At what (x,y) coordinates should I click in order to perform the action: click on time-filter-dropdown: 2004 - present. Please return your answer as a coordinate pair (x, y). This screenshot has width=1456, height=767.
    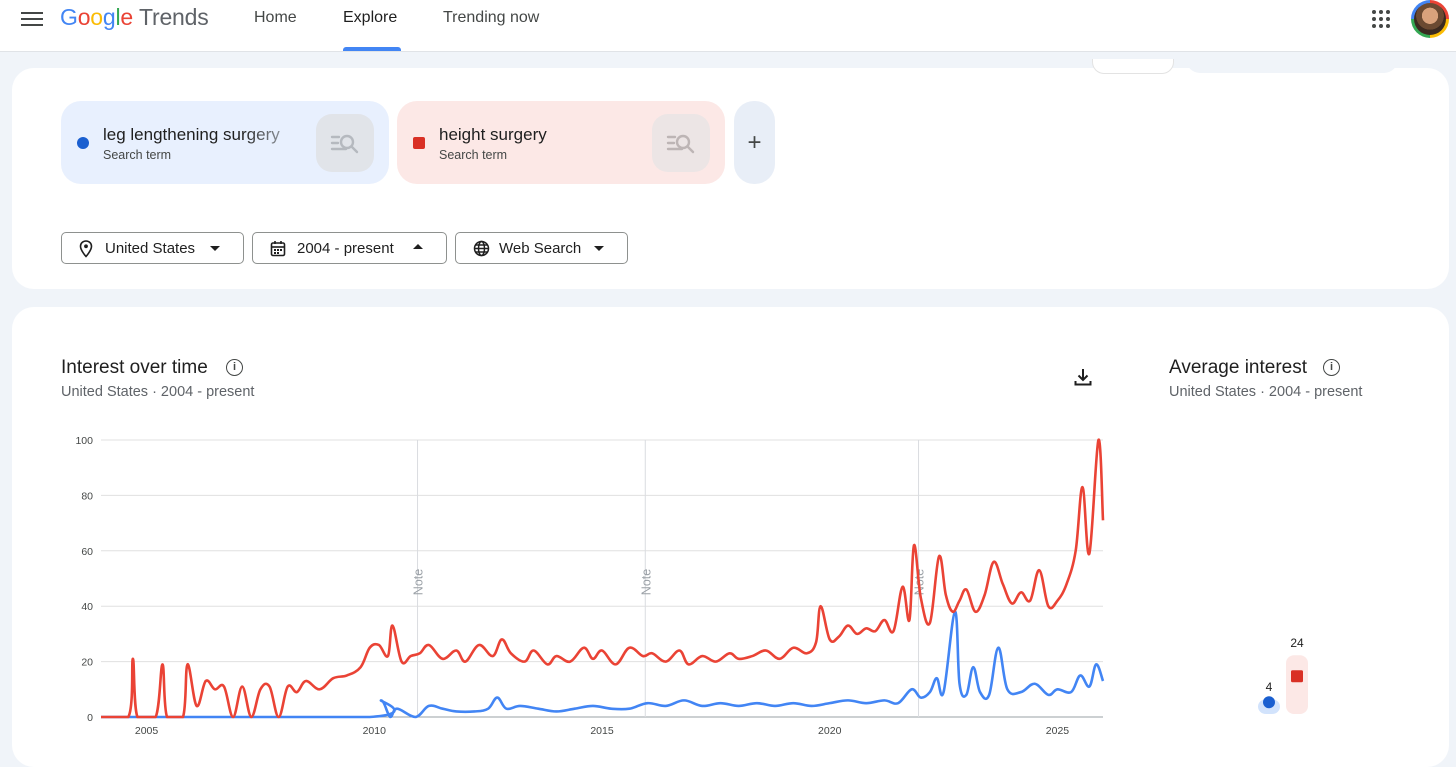
    Looking at the image, I should click on (349, 248).